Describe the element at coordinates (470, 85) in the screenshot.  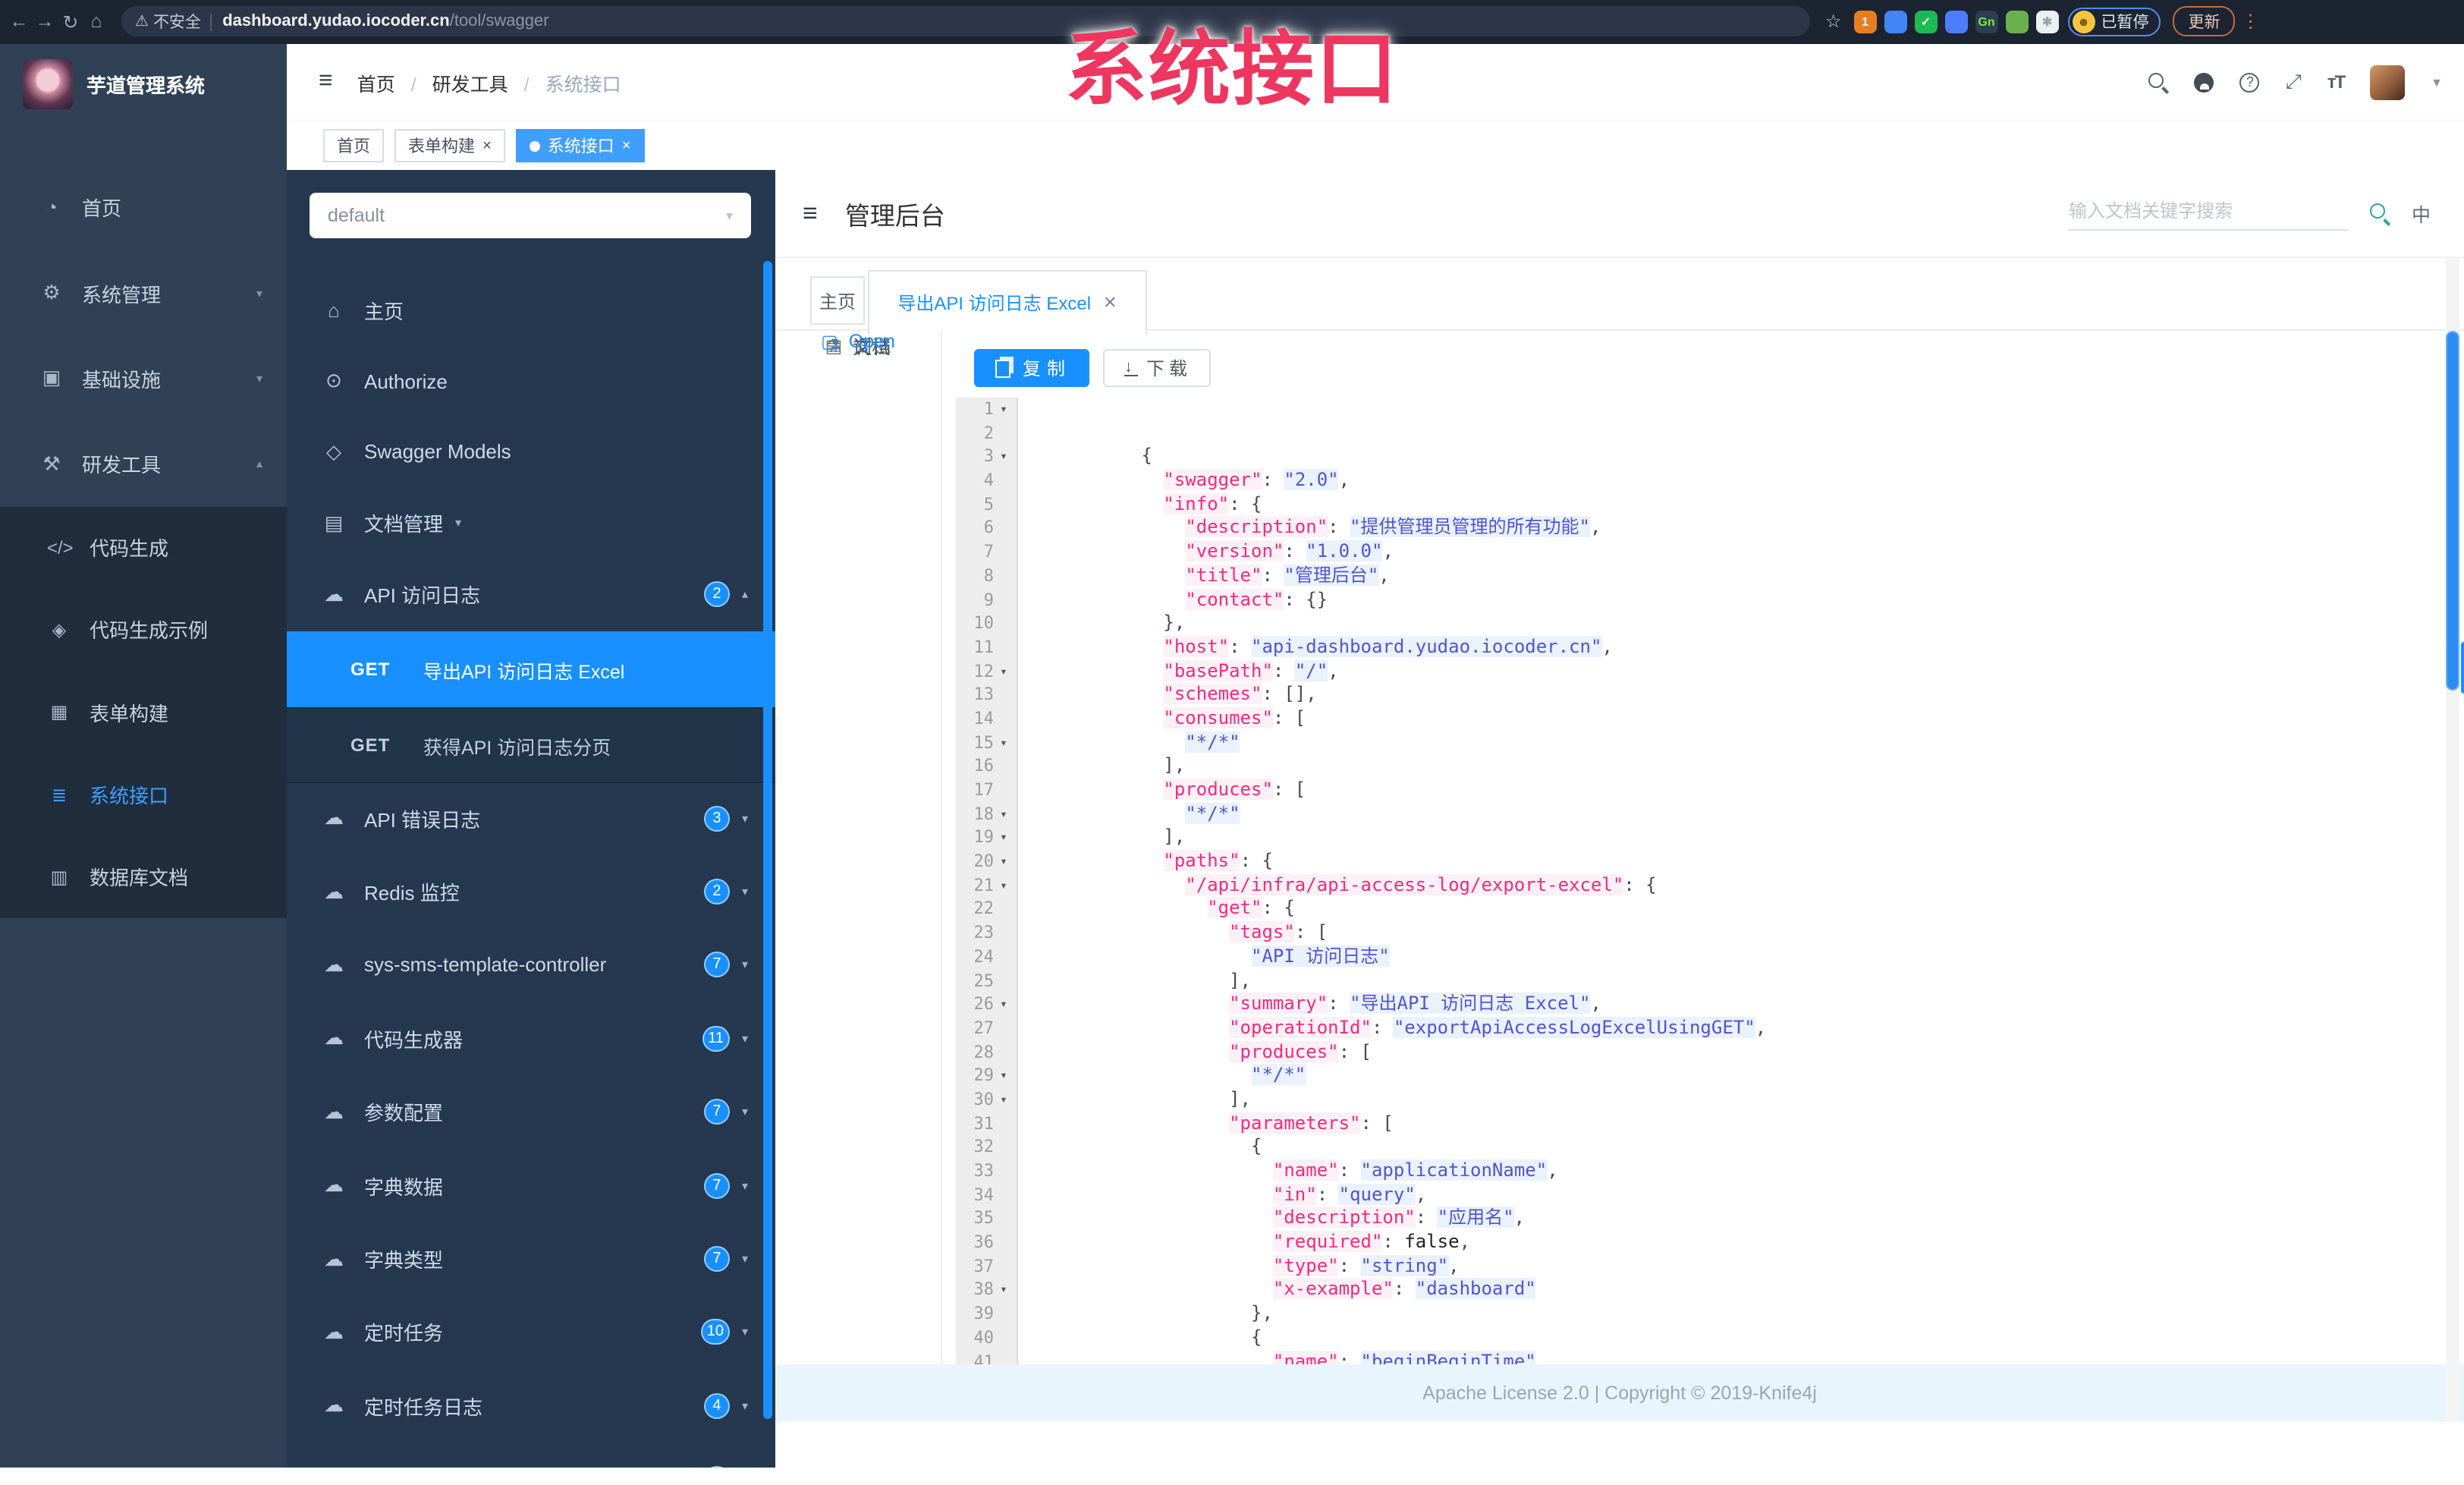
I see `breadcrumb-item: 研发工具` at that location.